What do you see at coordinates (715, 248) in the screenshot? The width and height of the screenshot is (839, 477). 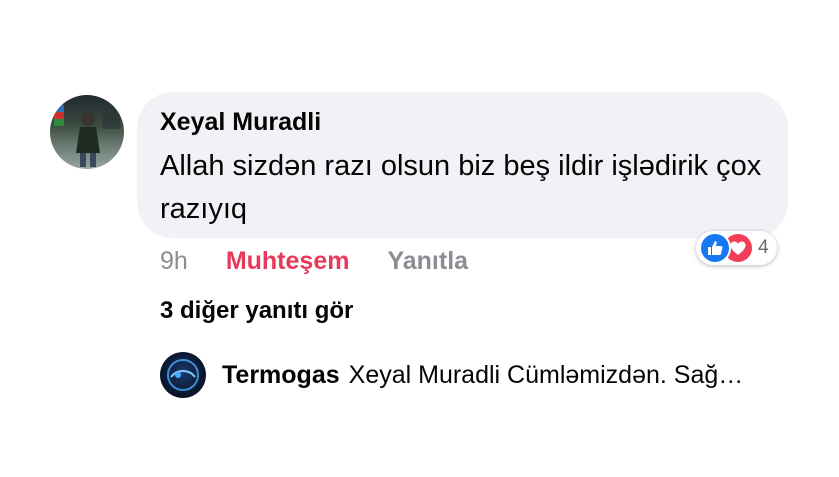 I see `like-icon` at bounding box center [715, 248].